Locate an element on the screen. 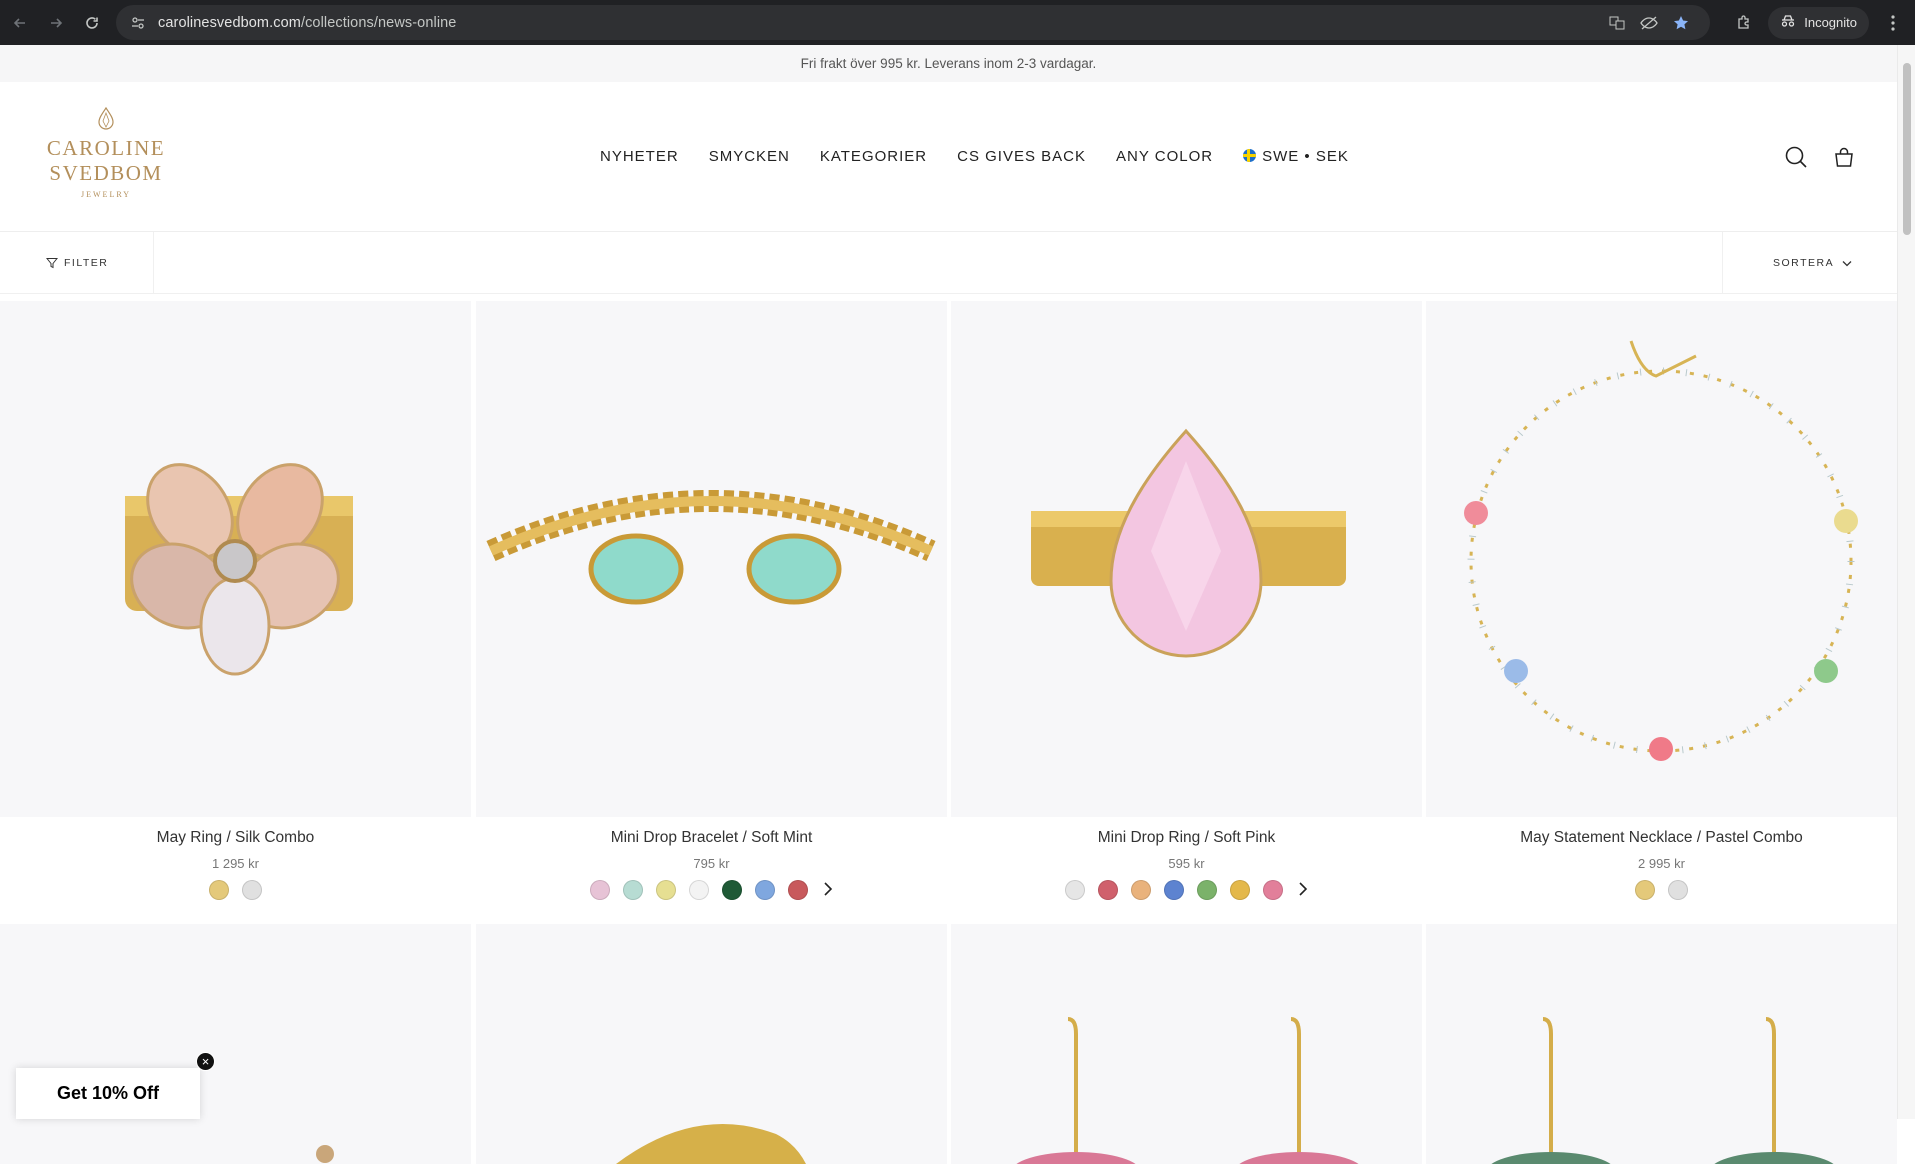 The width and height of the screenshot is (1915, 1164). nav-item-kategorier: KATEGORIER is located at coordinates (873, 156).